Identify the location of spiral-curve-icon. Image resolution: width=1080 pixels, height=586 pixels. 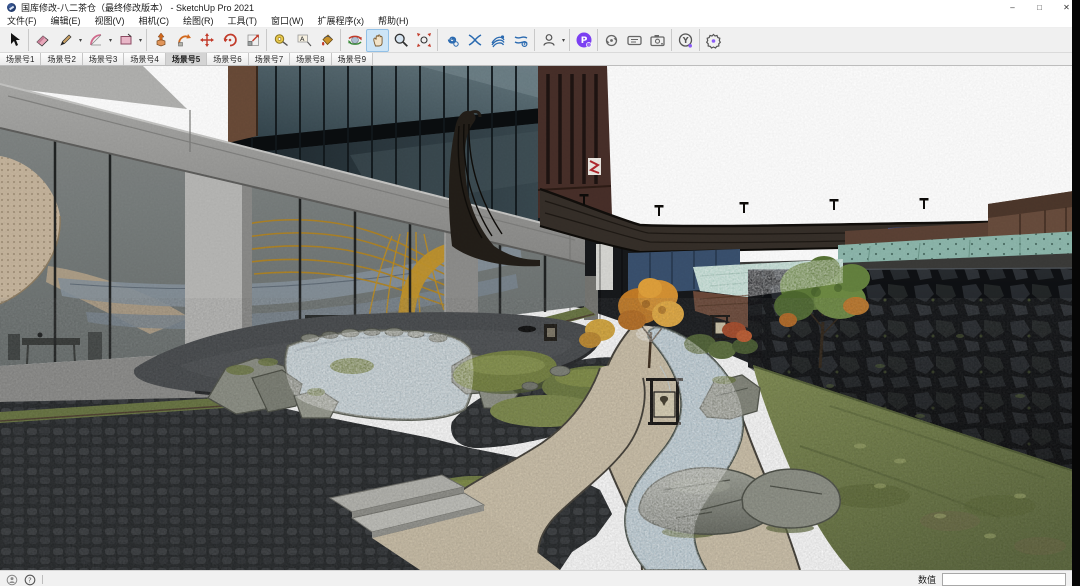
(453, 41).